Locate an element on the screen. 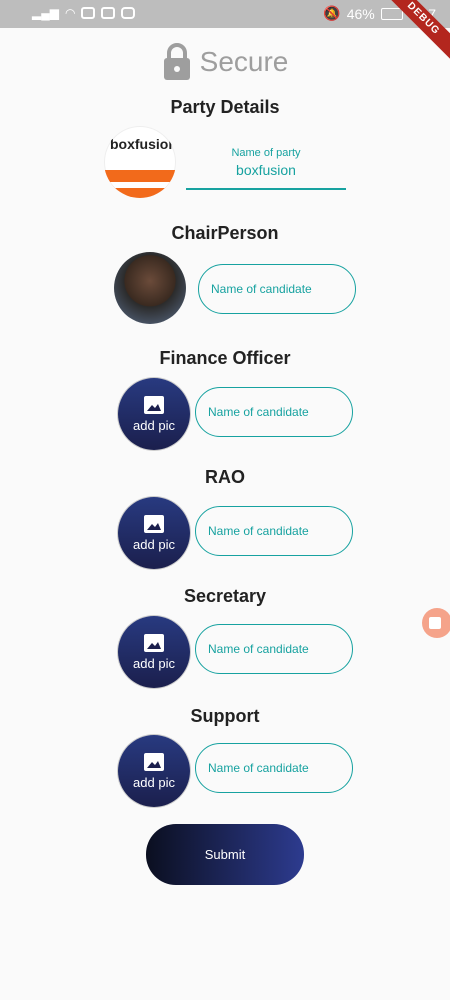 The image size is (450, 1000). signal-icon: ▂▄▆ is located at coordinates (45, 13).